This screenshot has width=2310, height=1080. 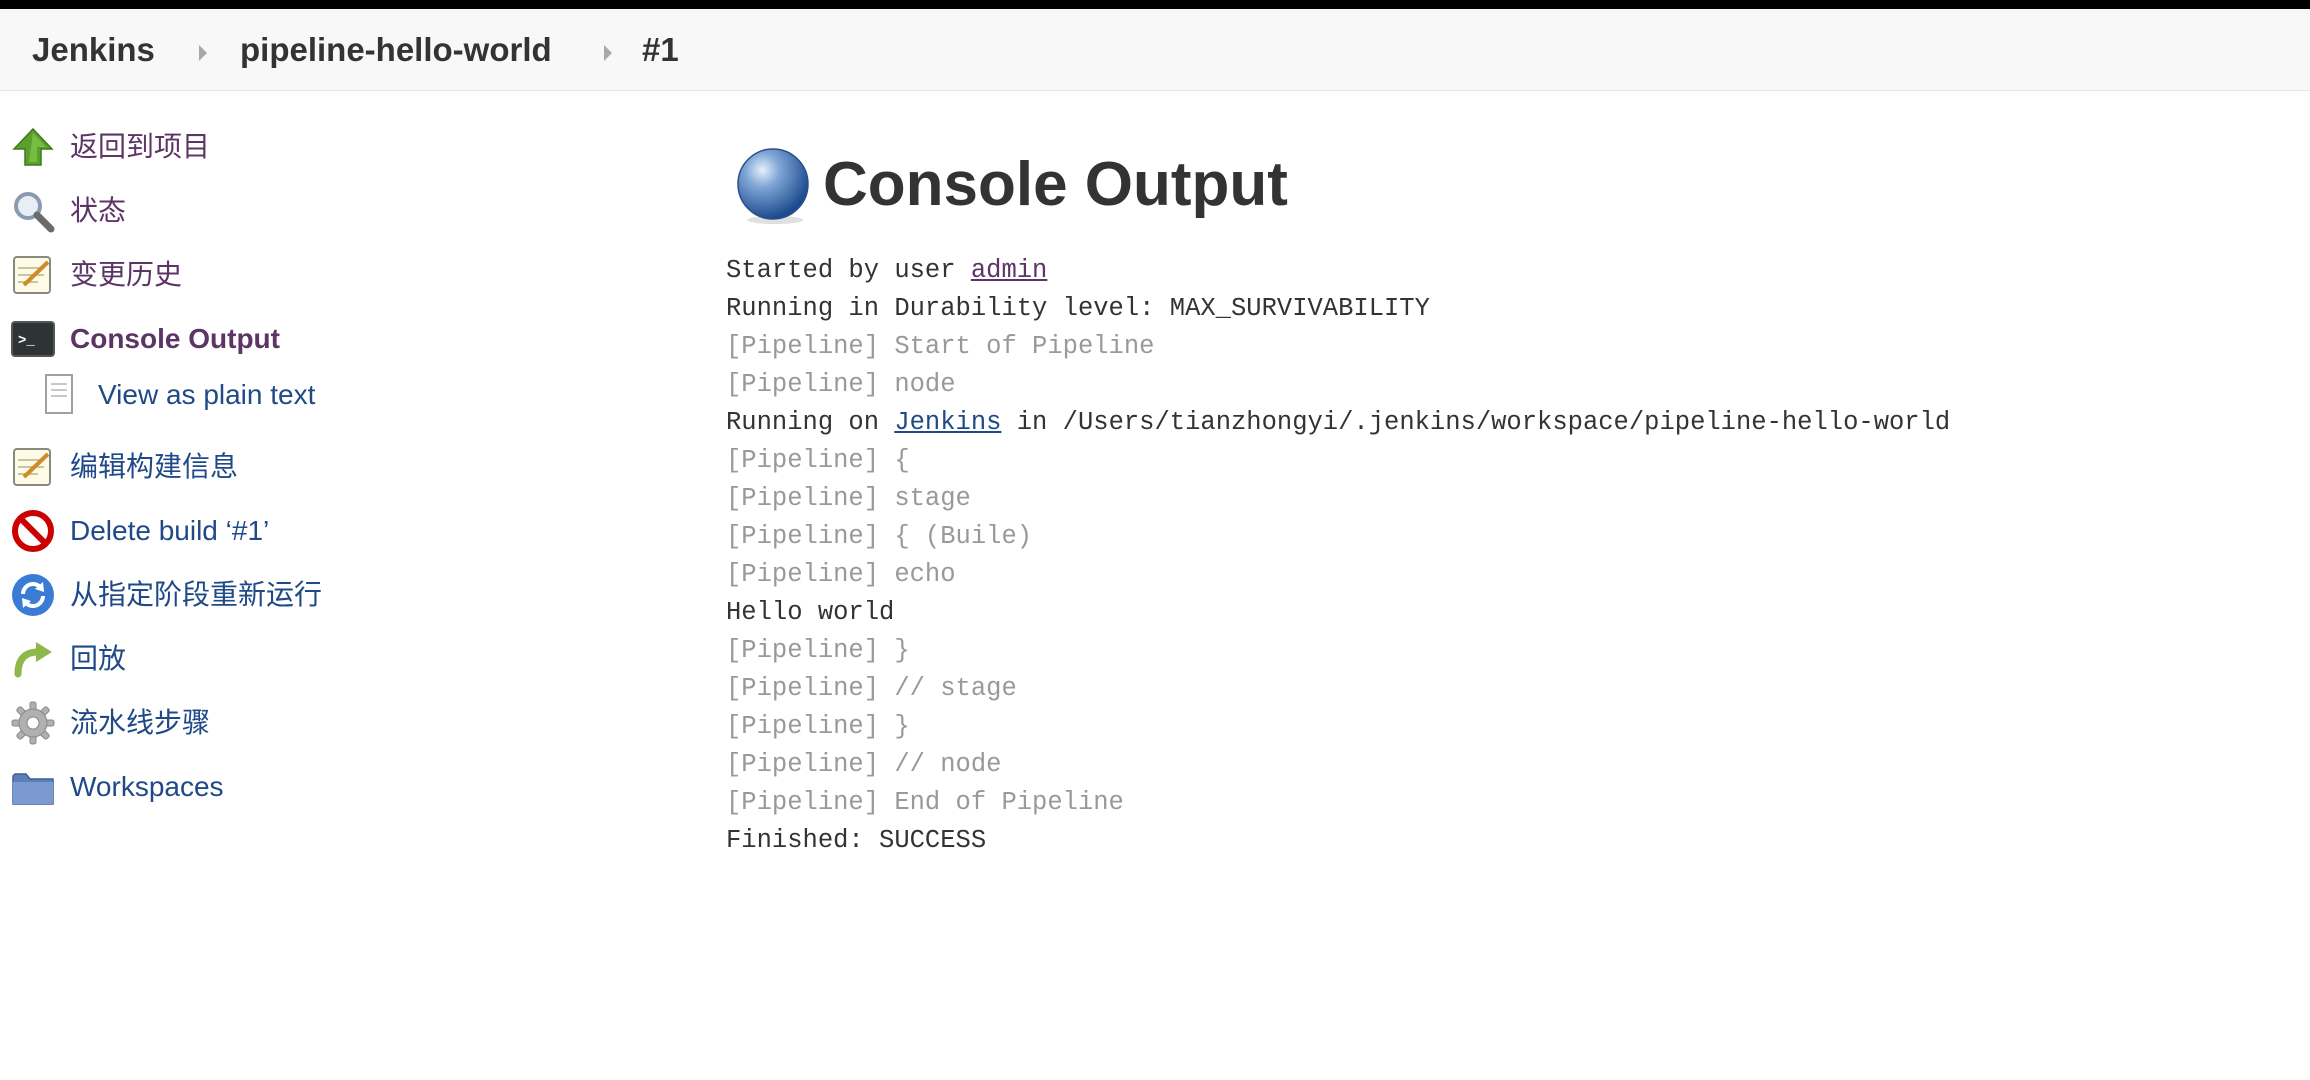 I want to click on sidebar-item-label: Console Output, so click(x=175, y=339).